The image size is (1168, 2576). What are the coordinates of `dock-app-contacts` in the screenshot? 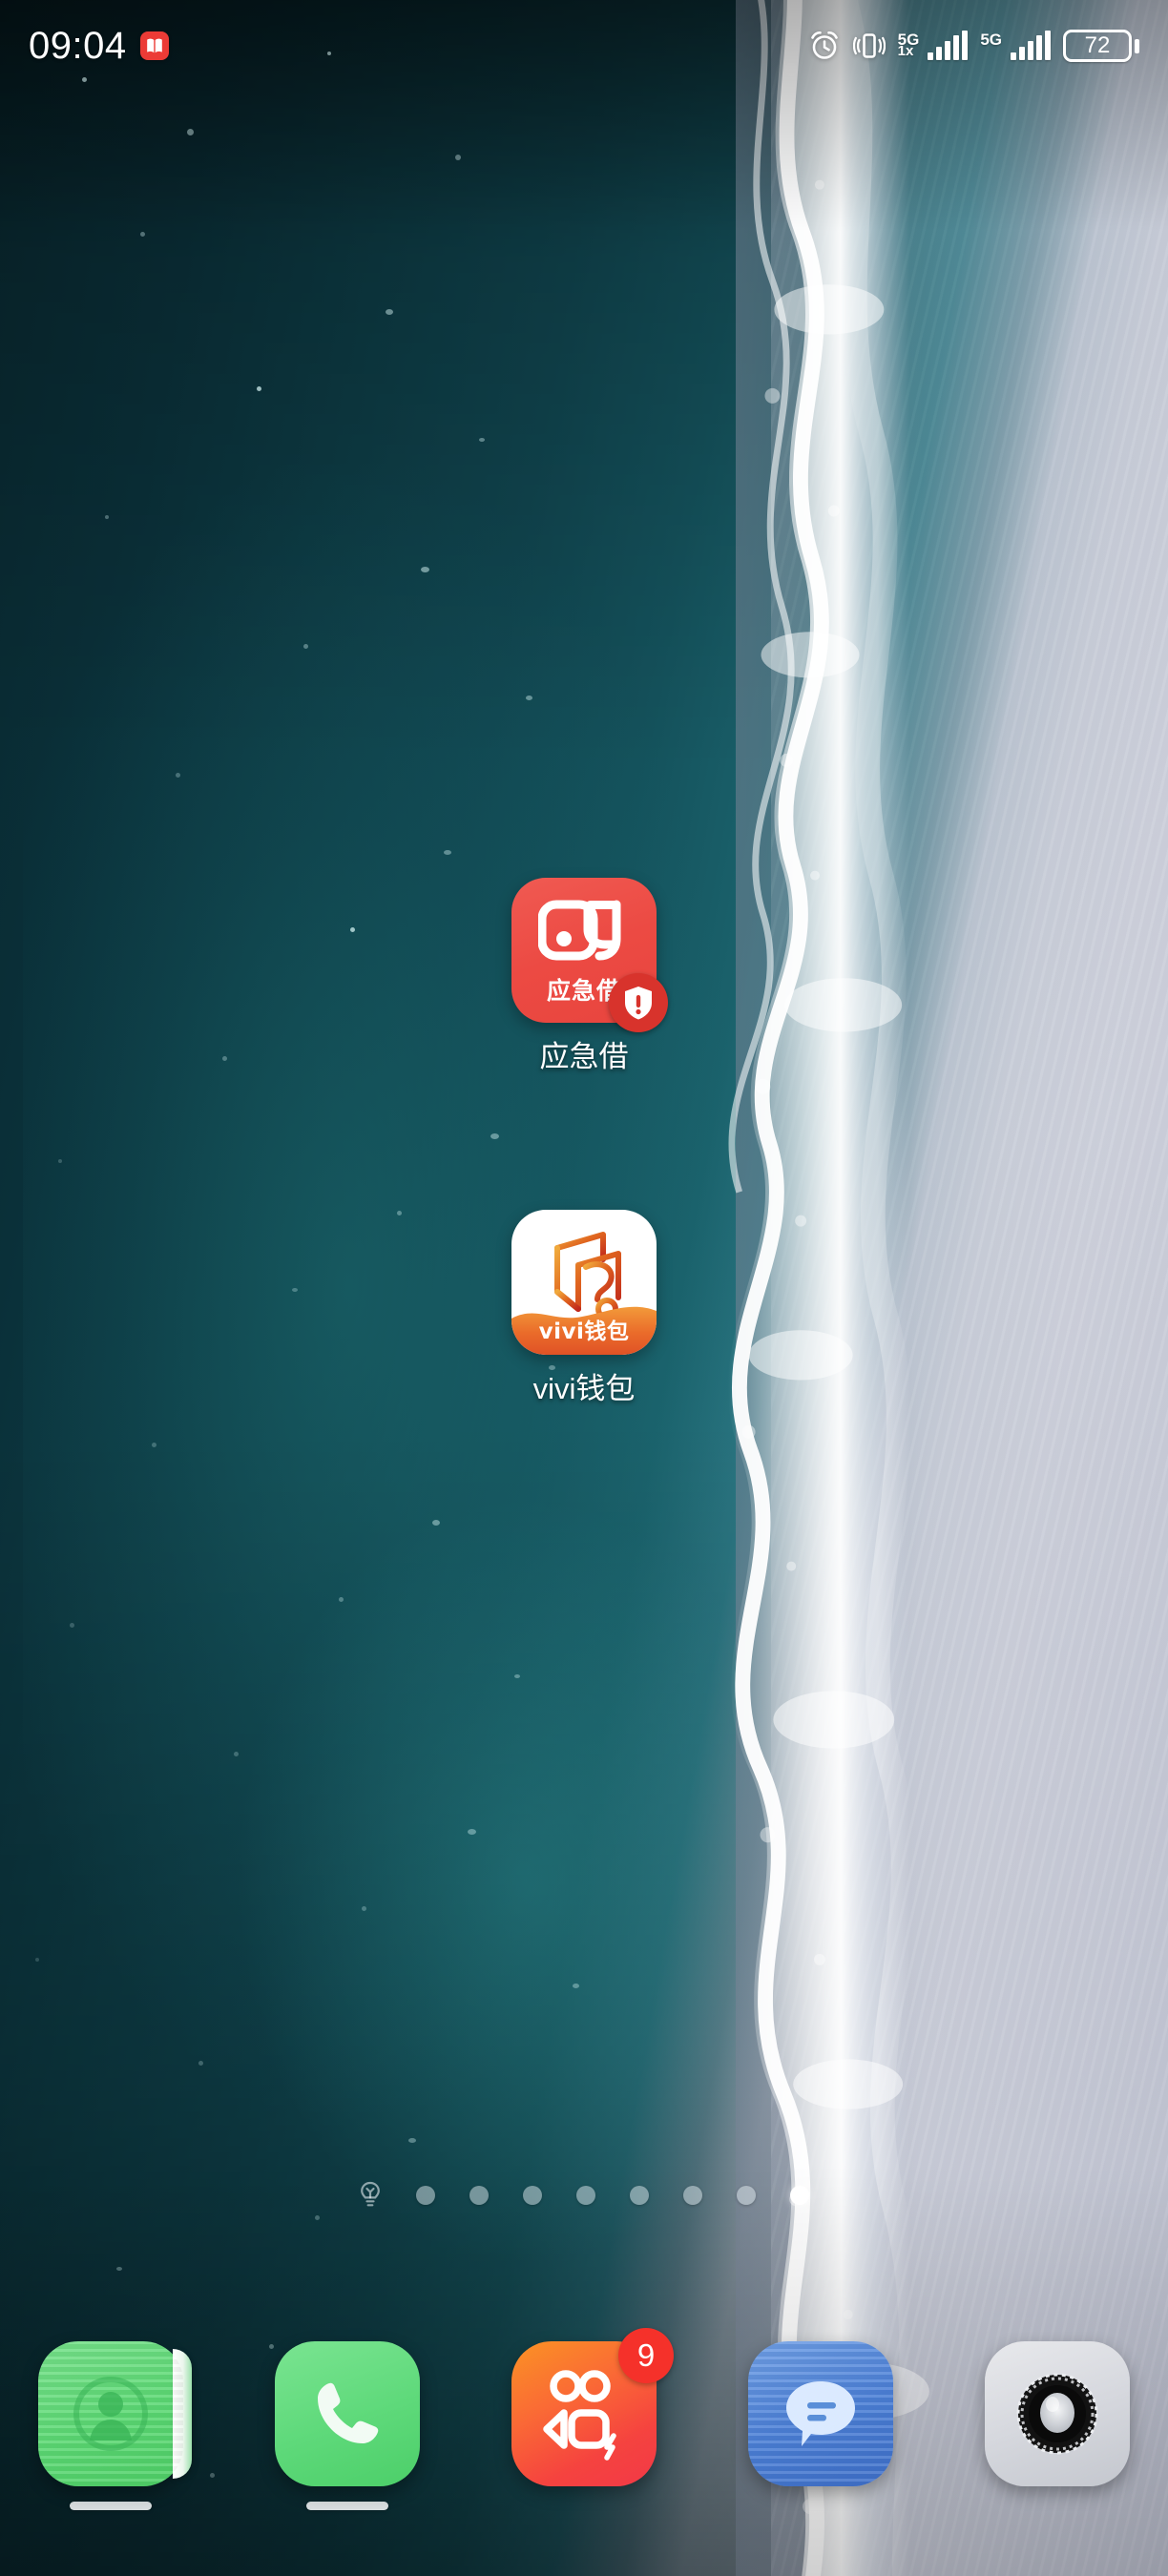 It's located at (111, 2425).